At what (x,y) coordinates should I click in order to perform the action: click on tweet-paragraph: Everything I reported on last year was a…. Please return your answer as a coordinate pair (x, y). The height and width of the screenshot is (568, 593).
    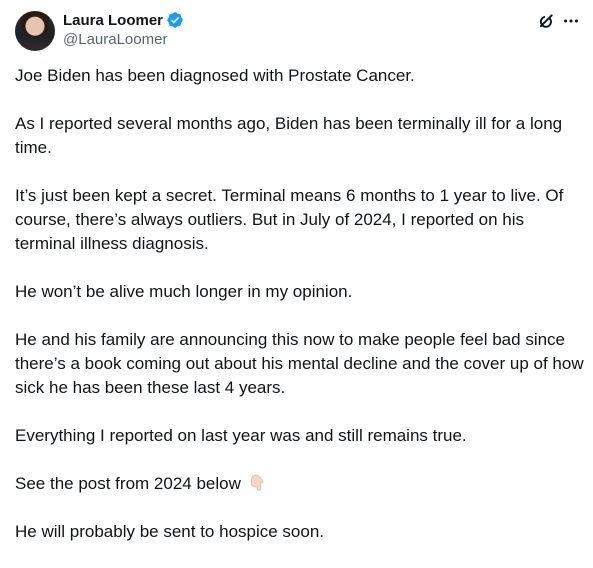
    Looking at the image, I should click on (241, 435).